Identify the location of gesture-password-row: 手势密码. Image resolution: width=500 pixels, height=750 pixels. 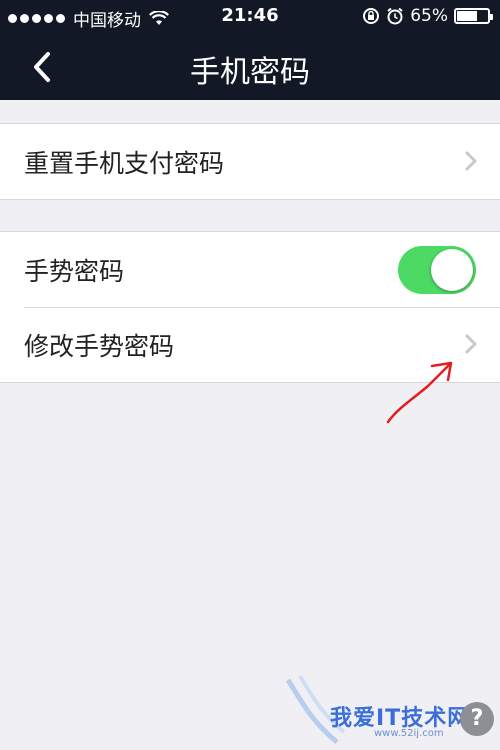
(250, 269).